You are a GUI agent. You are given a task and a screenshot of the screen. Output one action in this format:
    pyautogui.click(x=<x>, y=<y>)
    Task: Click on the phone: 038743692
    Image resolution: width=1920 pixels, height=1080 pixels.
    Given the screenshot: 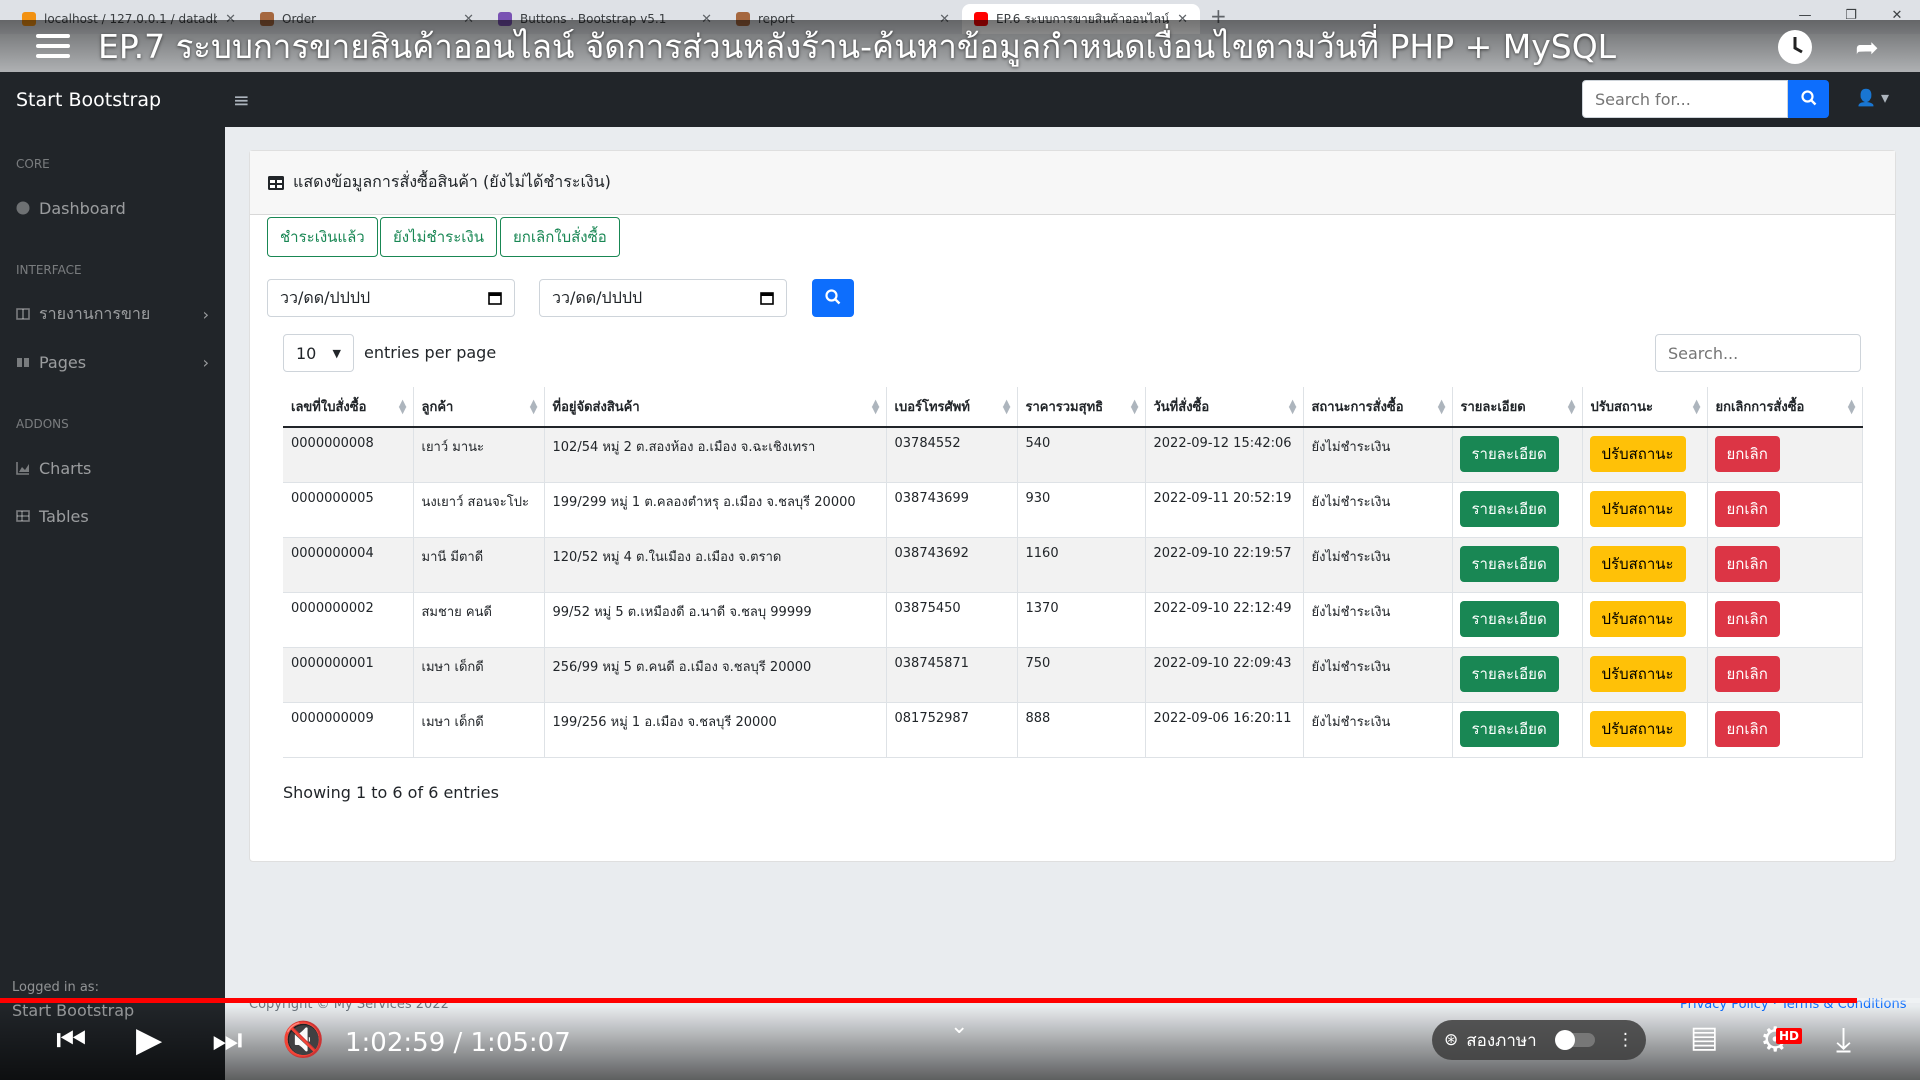 What is the action you would take?
    pyautogui.click(x=952, y=565)
    